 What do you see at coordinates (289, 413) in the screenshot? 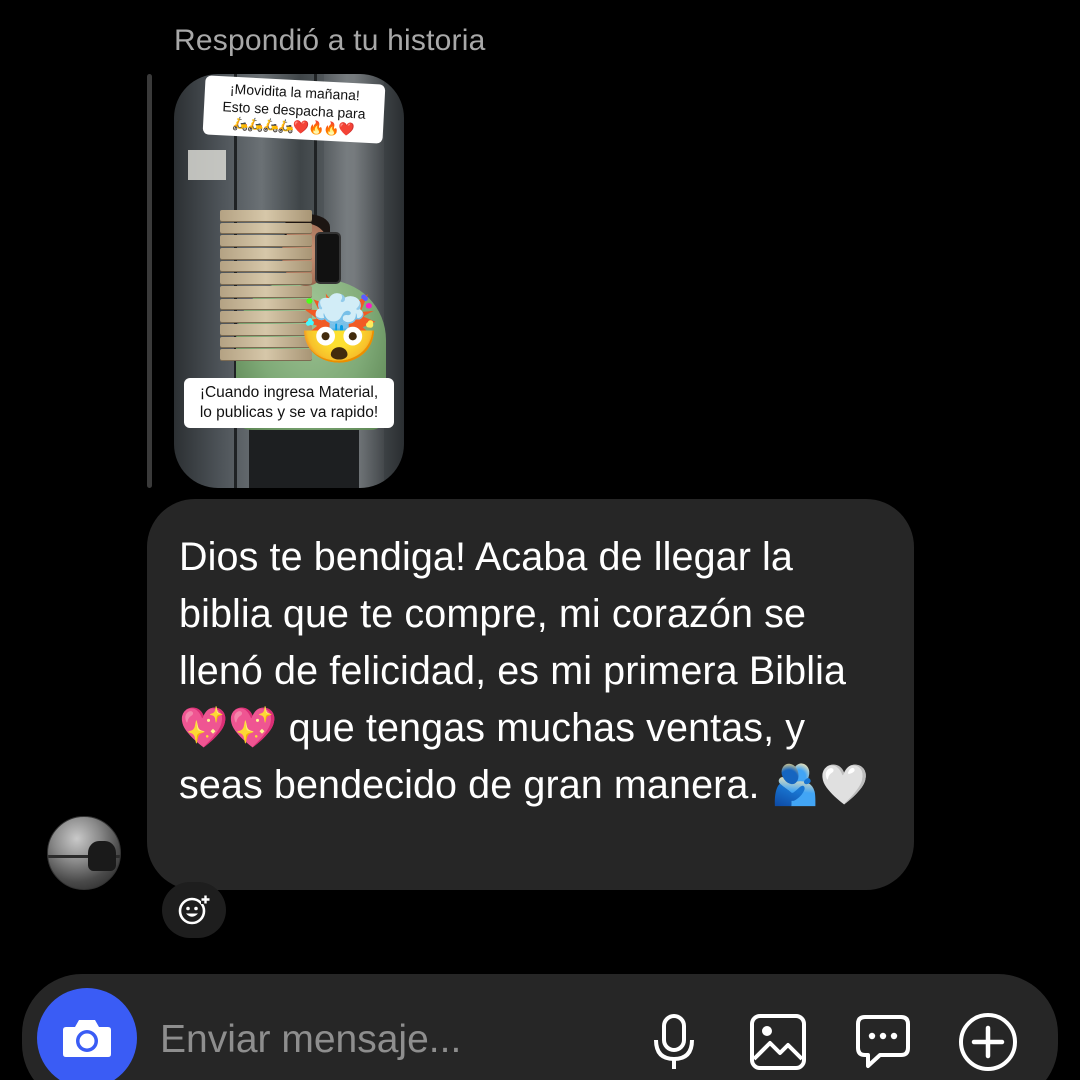
I see `caption-line: lo publicas y se va rapido!` at bounding box center [289, 413].